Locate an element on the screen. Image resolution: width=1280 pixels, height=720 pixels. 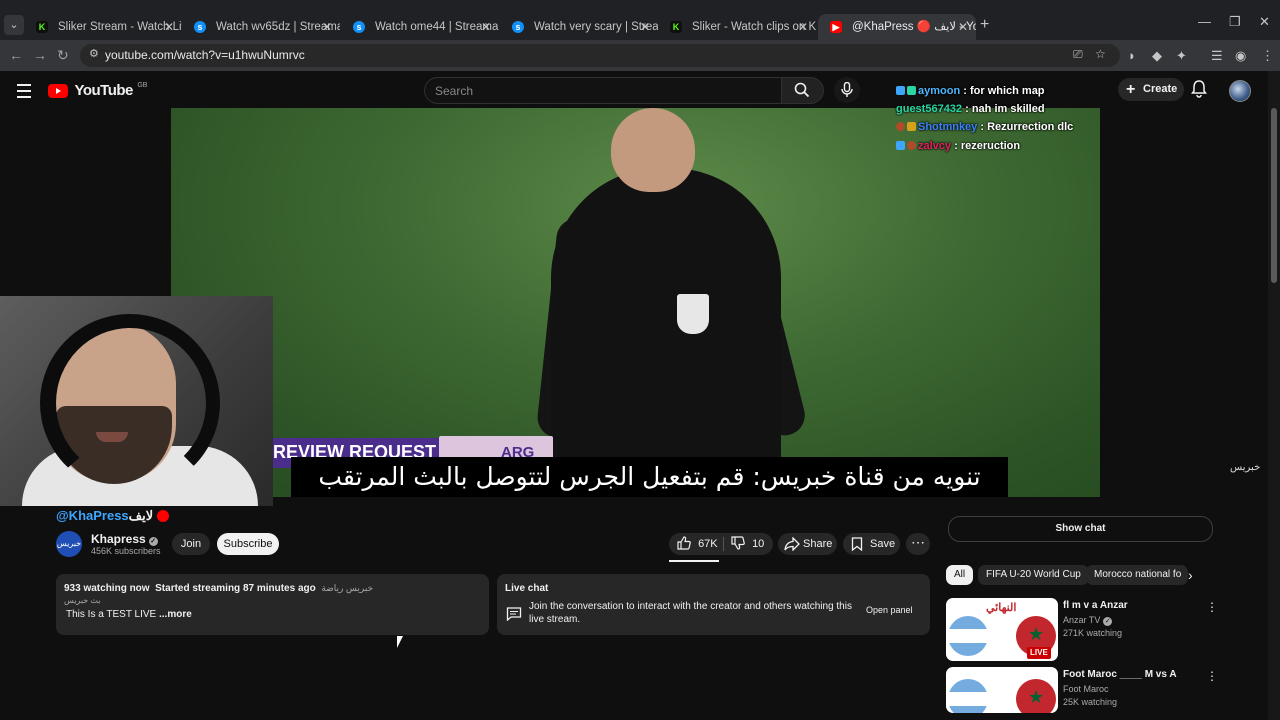
save-label: Save is located at coordinates (883, 544).